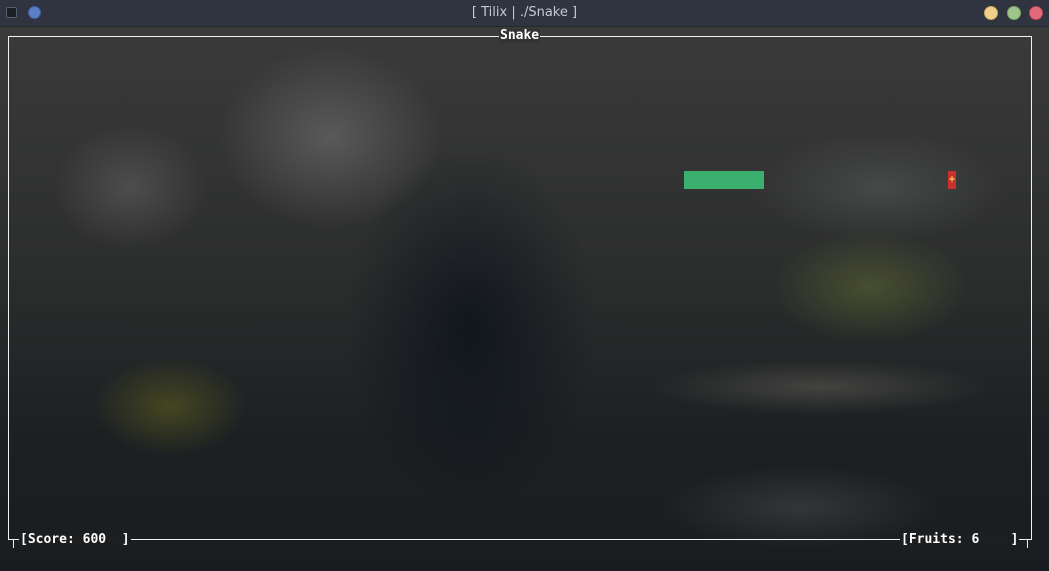 The image size is (1049, 571). I want to click on fruit: +, so click(952, 180).